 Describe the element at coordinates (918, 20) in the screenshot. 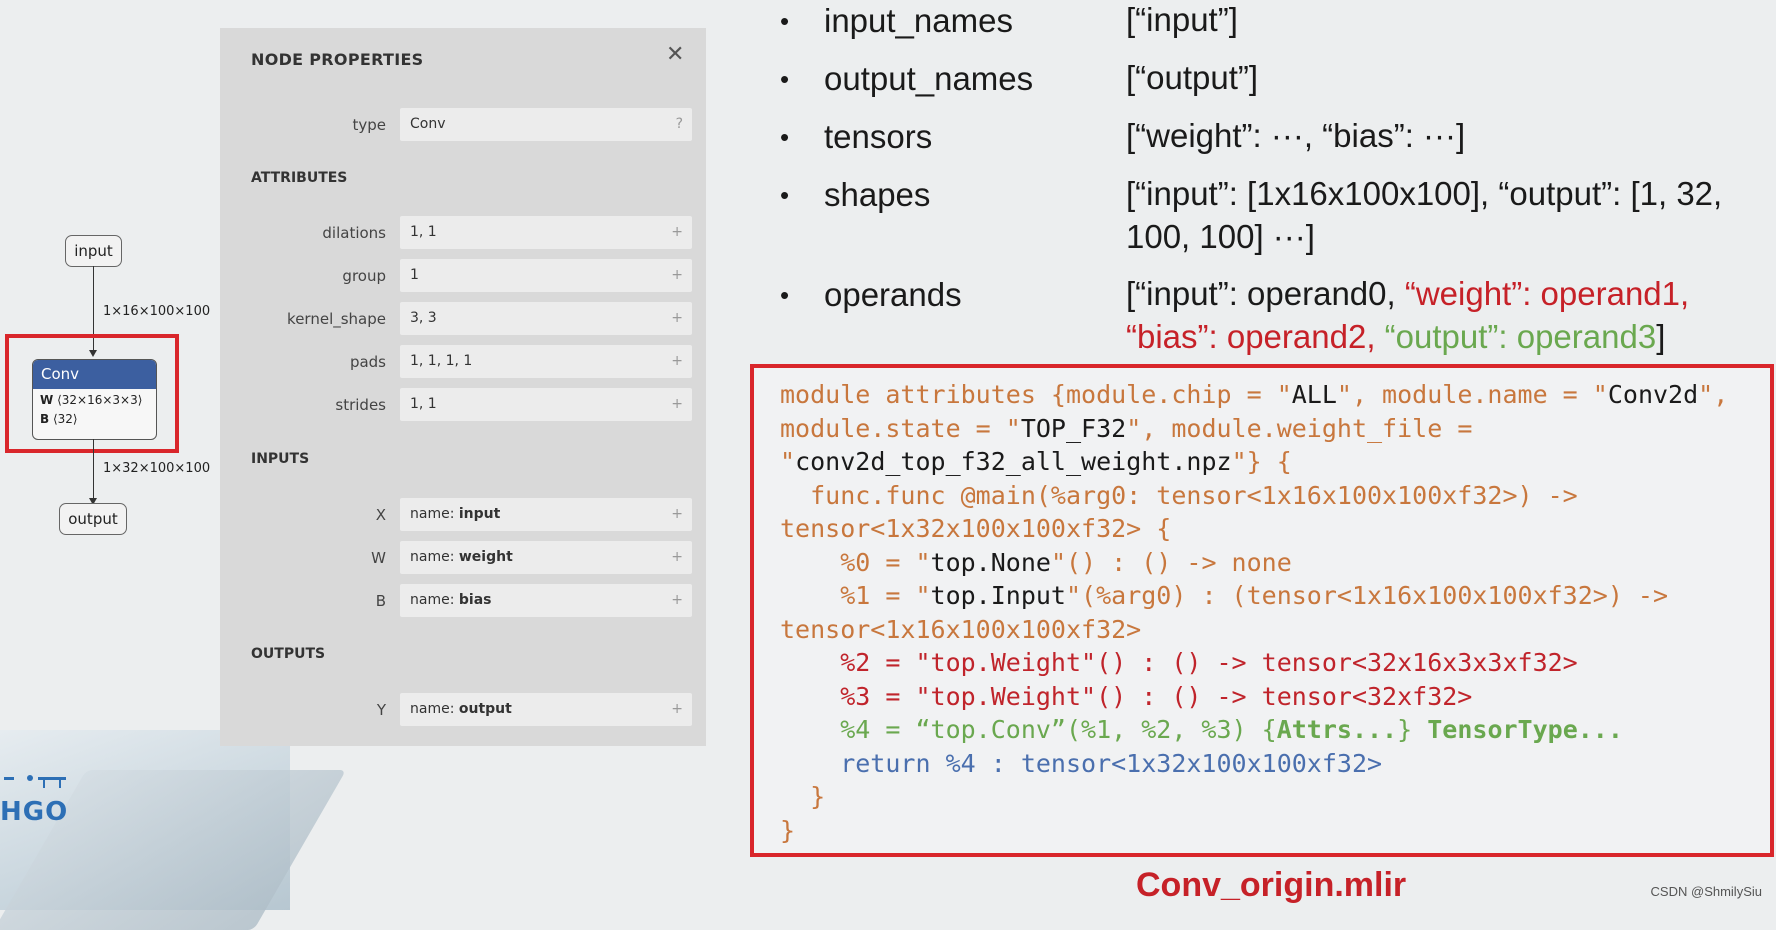

I see `bullet-key-input-names: input_names` at that location.